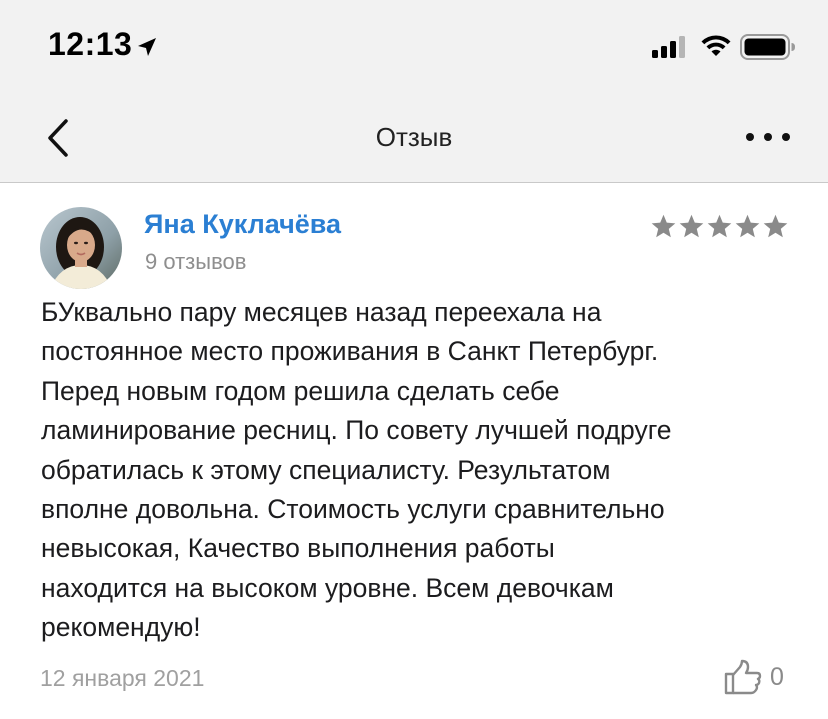  I want to click on review-text-line: Перед новым годом решила сделать себе, so click(300, 390).